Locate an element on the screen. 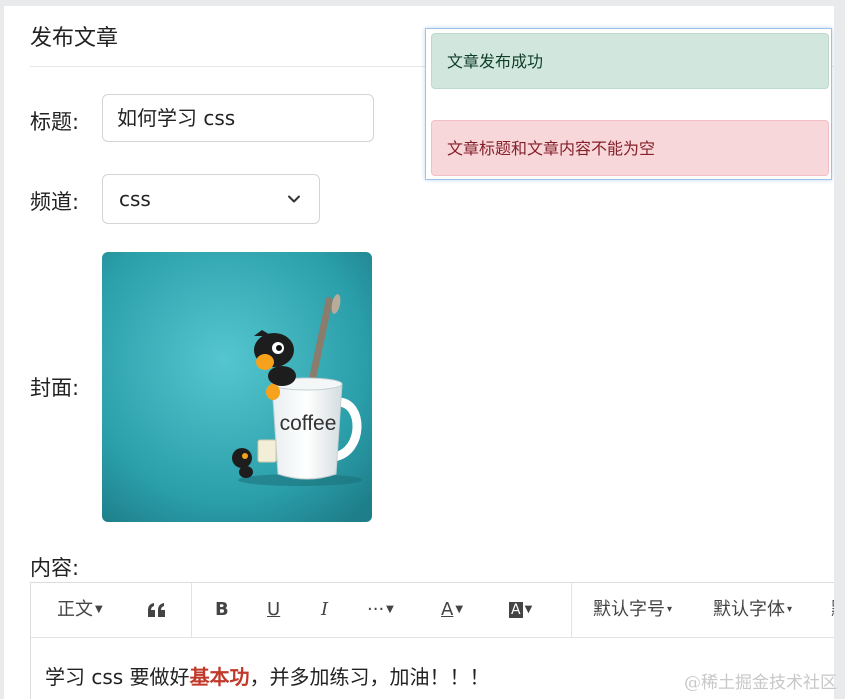 The image size is (845, 699). quote-icon is located at coordinates (156, 610).